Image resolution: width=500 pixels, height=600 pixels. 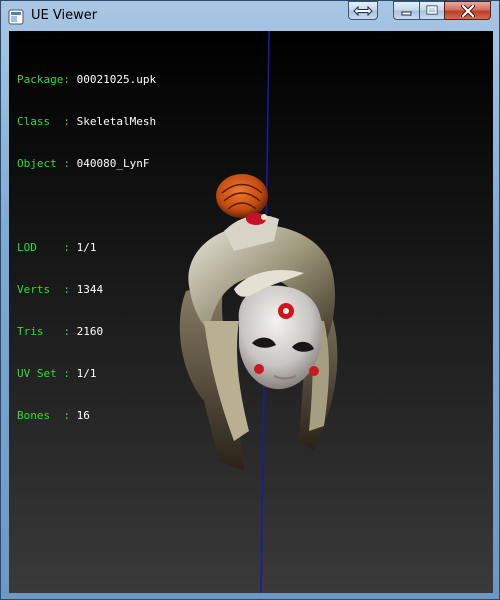 I want to click on lod-value: 1/1, so click(x=86, y=247).